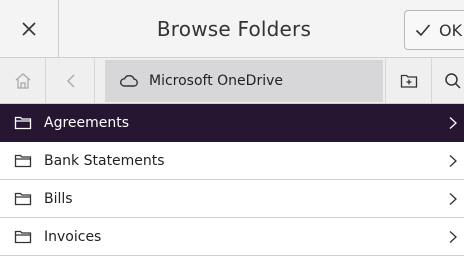 This screenshot has height=256, width=464. I want to click on folder-row-bank-statements: Bank Statements, so click(232, 161).